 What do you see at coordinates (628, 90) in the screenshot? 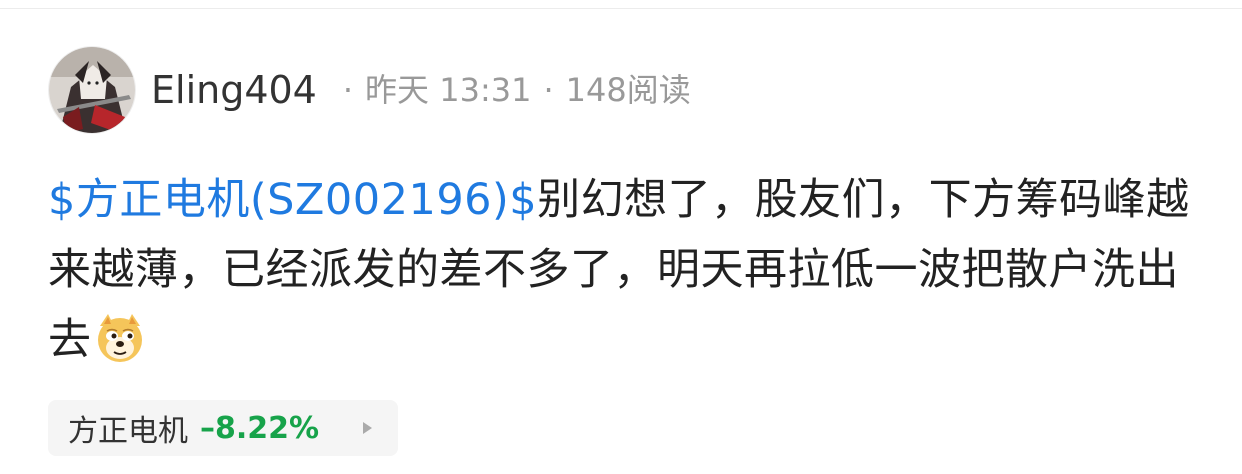
I see `read-count: 148阅读` at bounding box center [628, 90].